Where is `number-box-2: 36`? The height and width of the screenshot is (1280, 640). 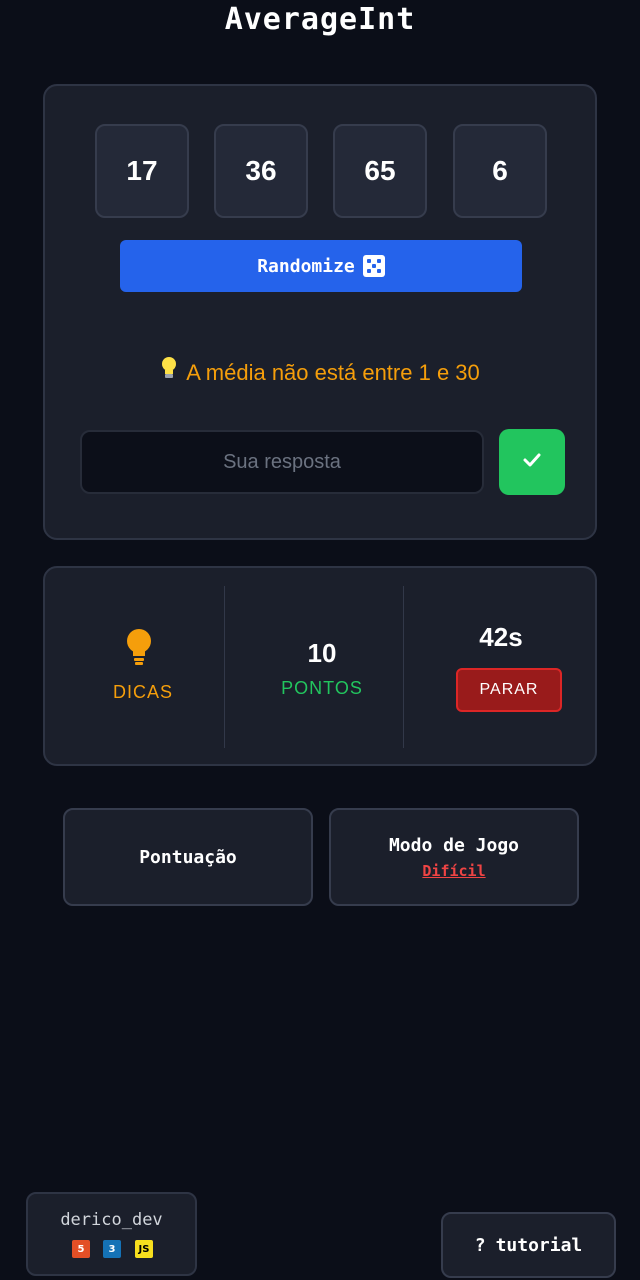 number-box-2: 36 is located at coordinates (261, 171).